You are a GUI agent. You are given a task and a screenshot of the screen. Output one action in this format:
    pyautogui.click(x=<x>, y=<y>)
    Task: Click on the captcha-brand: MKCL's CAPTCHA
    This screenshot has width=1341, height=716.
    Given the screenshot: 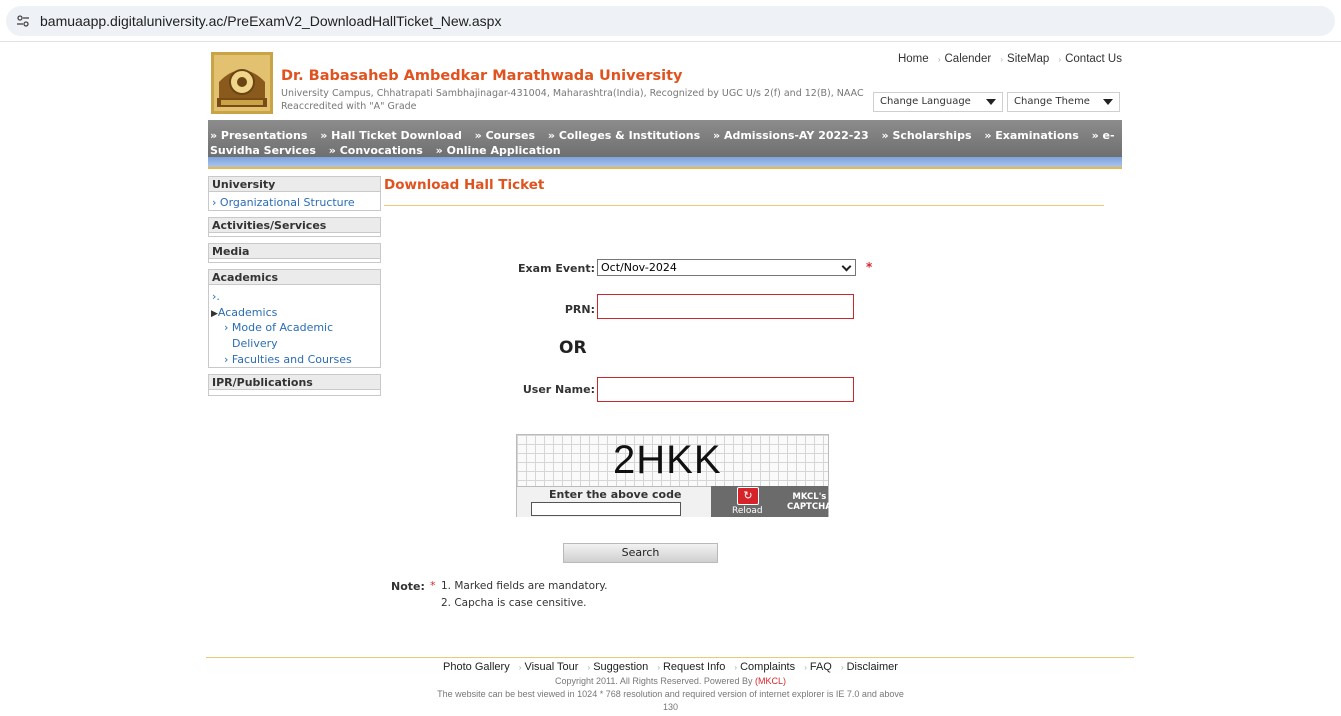 What is the action you would take?
    pyautogui.click(x=809, y=502)
    